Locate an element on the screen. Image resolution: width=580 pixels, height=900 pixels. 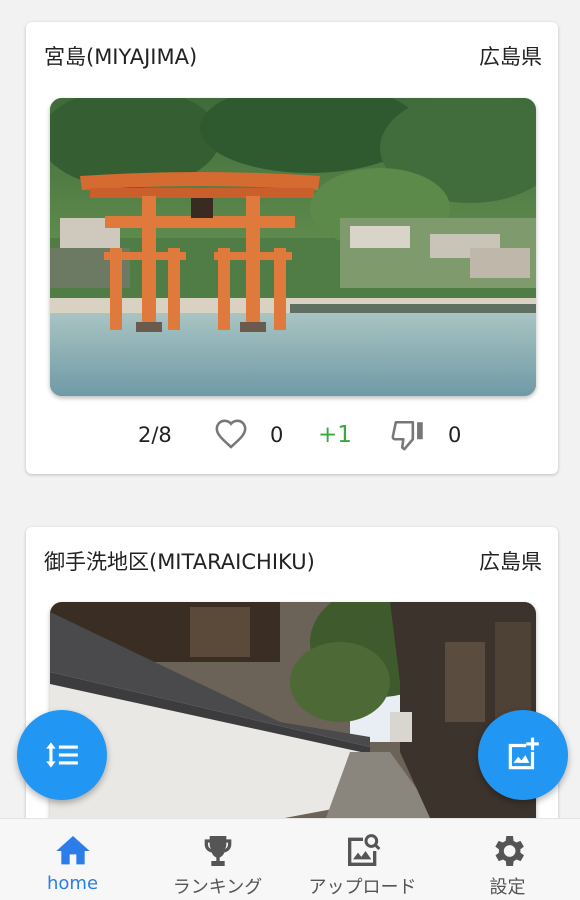
home-icon is located at coordinates (72, 850).